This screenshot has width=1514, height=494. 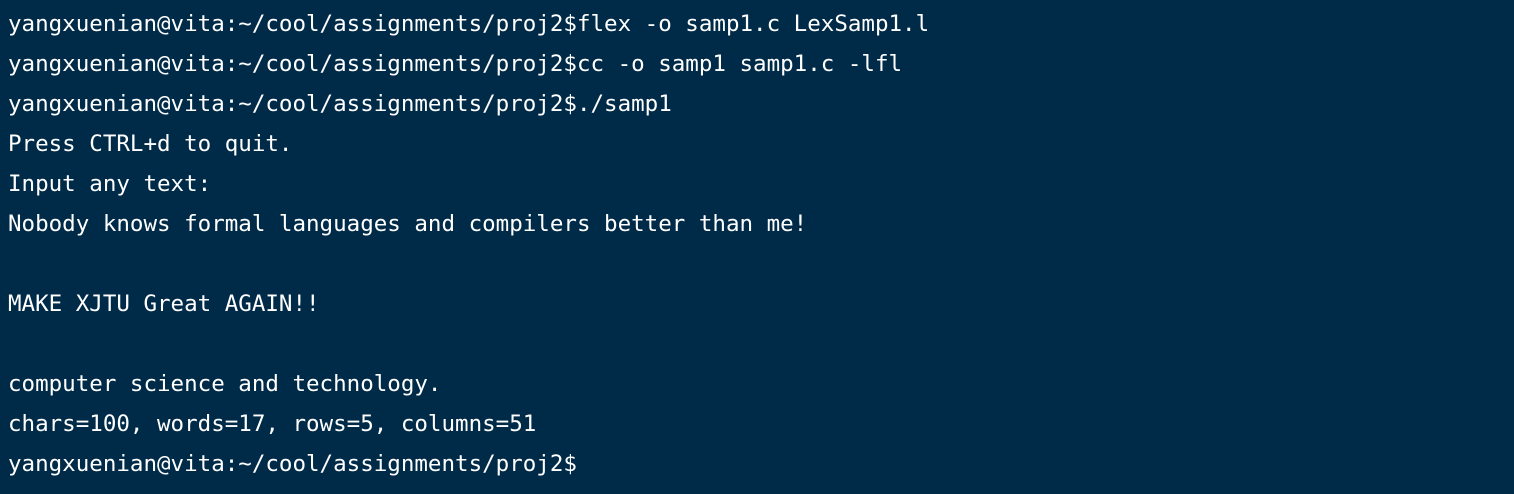 What do you see at coordinates (272, 424) in the screenshot?
I see `terminal-line-output-stats: chars=100, words=17, rows=5, columns=51` at bounding box center [272, 424].